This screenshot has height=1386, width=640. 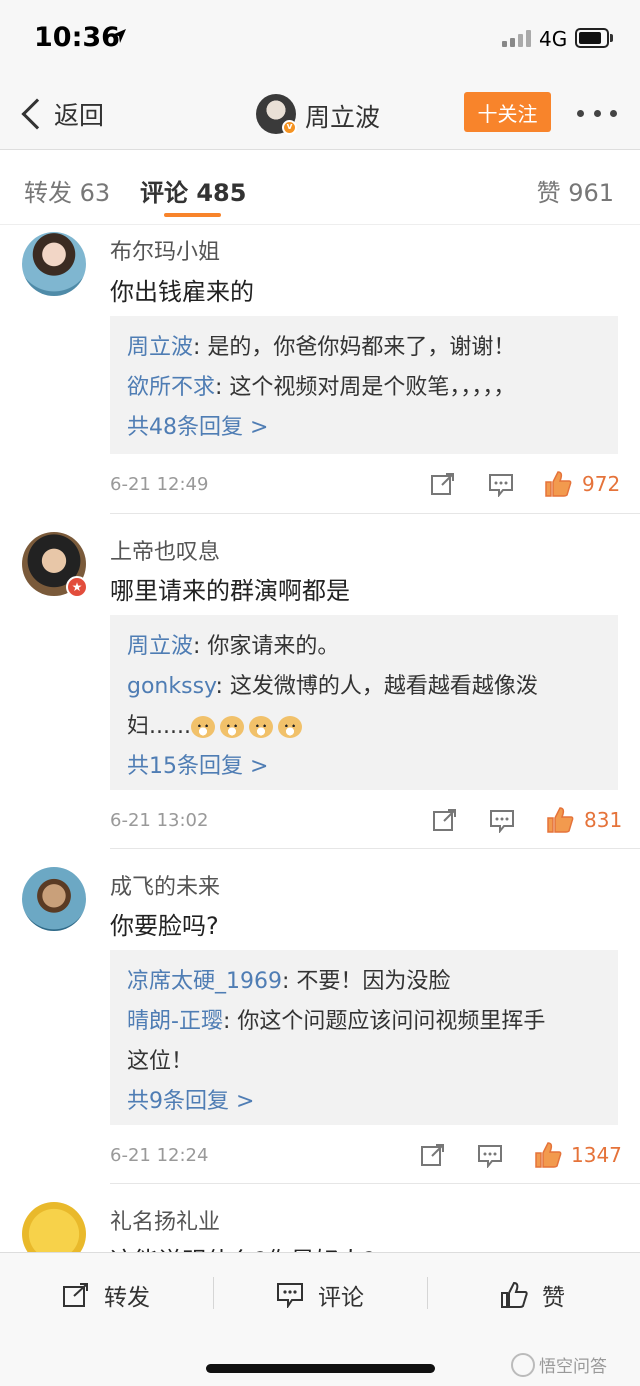 I want to click on location-arrow-icon, so click(x=119, y=36).